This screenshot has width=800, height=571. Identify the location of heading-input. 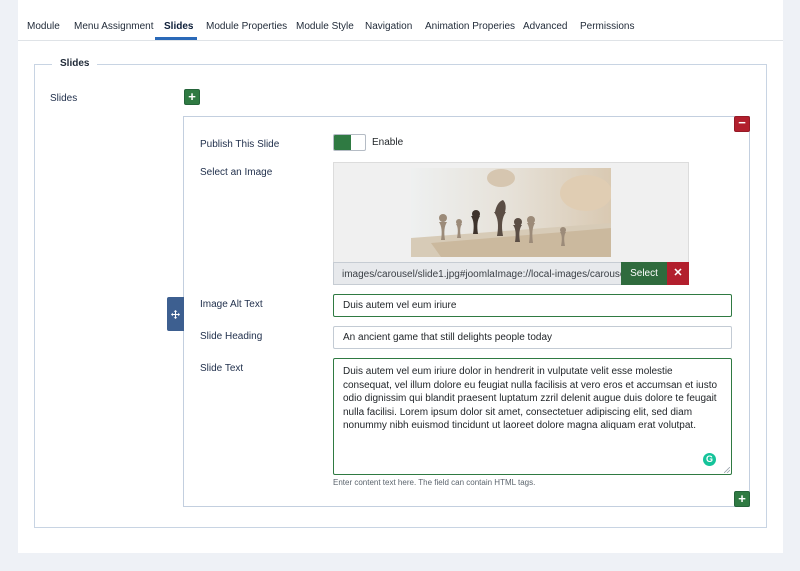
(532, 337).